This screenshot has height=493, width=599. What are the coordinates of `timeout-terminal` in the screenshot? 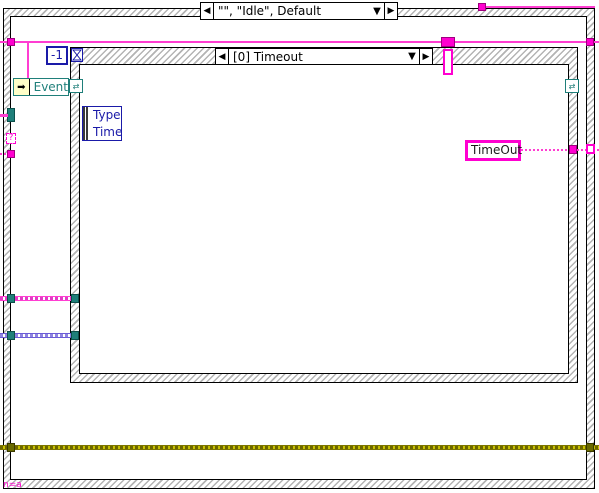 It's located at (77, 55).